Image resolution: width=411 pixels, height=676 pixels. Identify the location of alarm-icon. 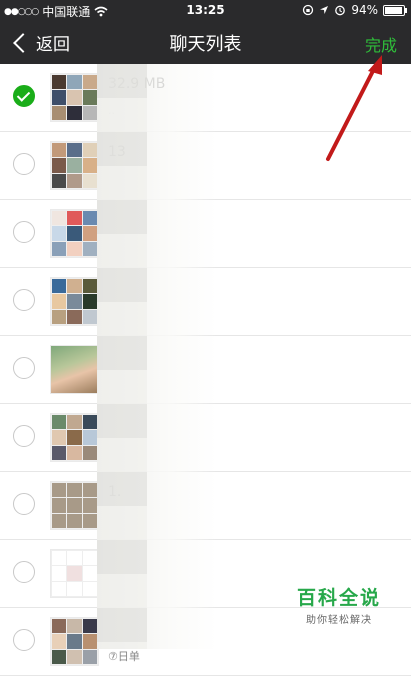
(340, 10).